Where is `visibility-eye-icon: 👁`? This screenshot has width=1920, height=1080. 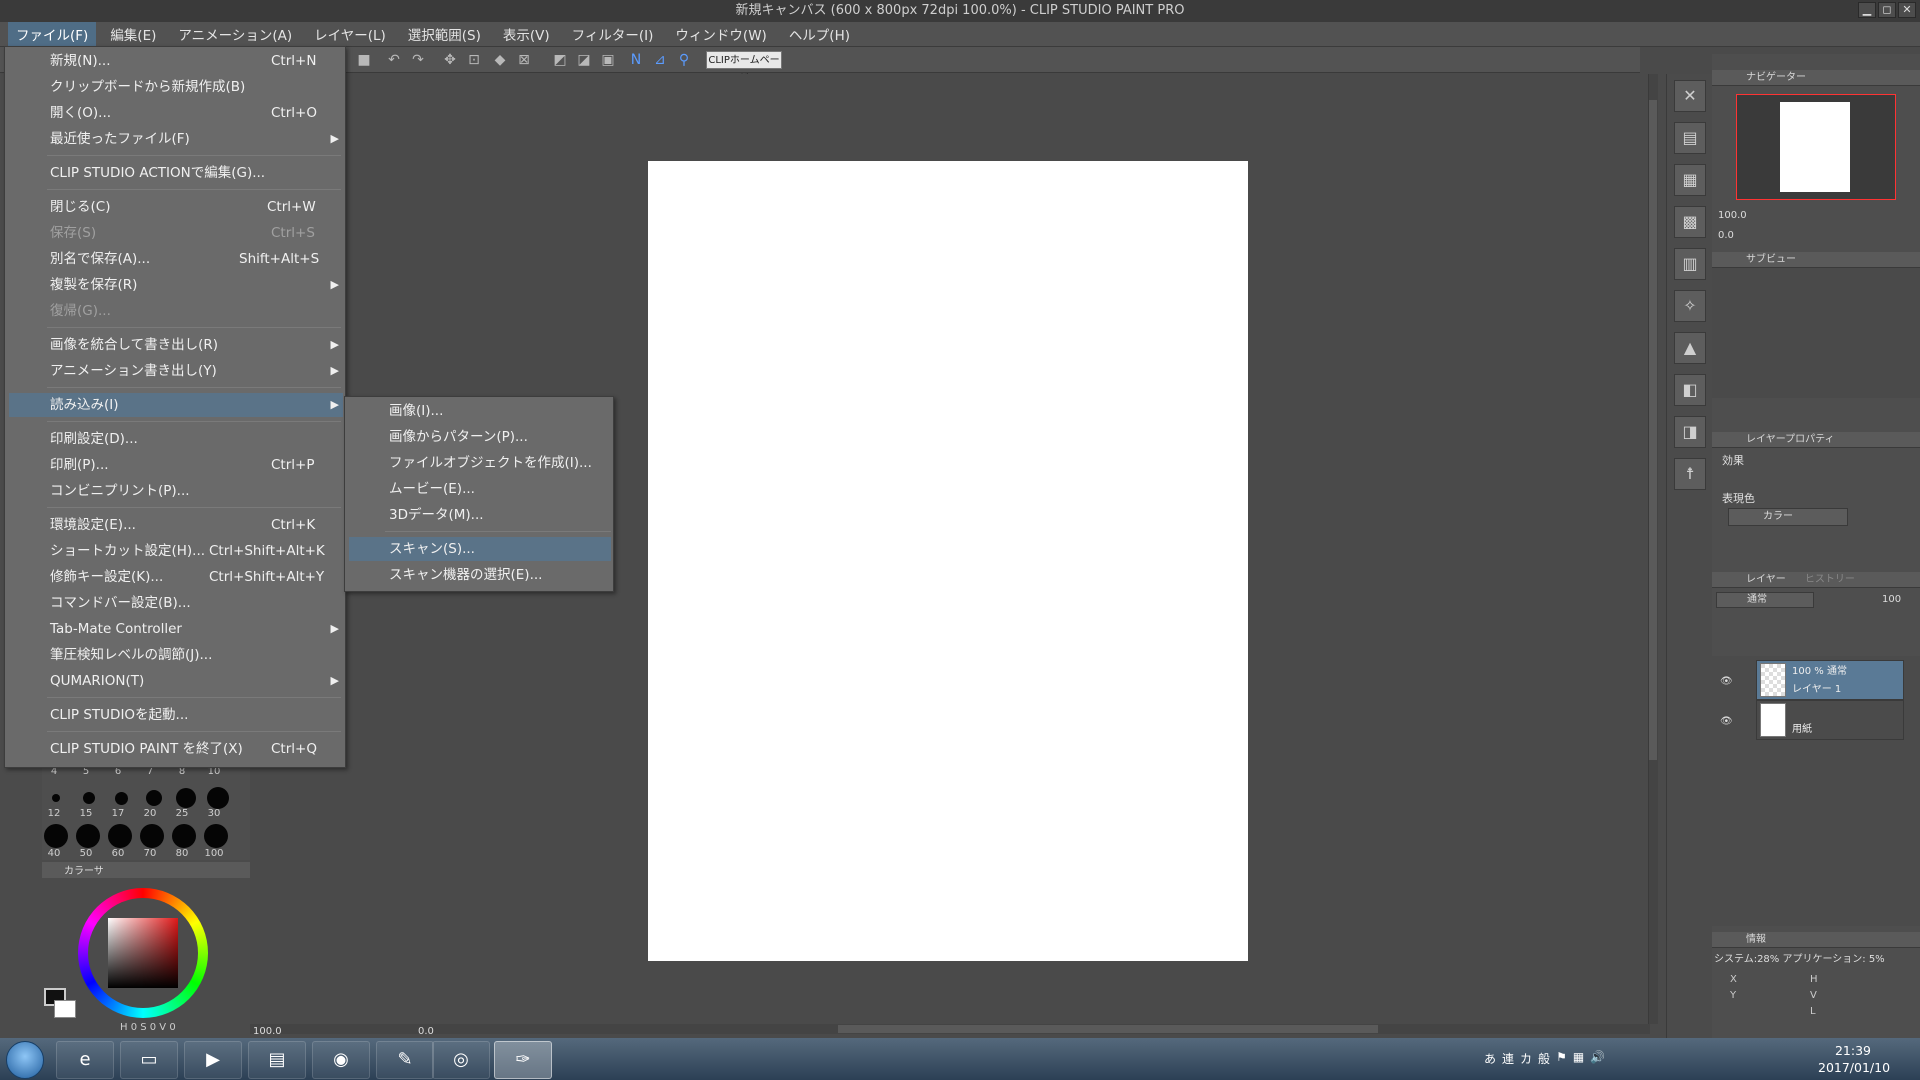
visibility-eye-icon: 👁 is located at coordinates (1726, 681).